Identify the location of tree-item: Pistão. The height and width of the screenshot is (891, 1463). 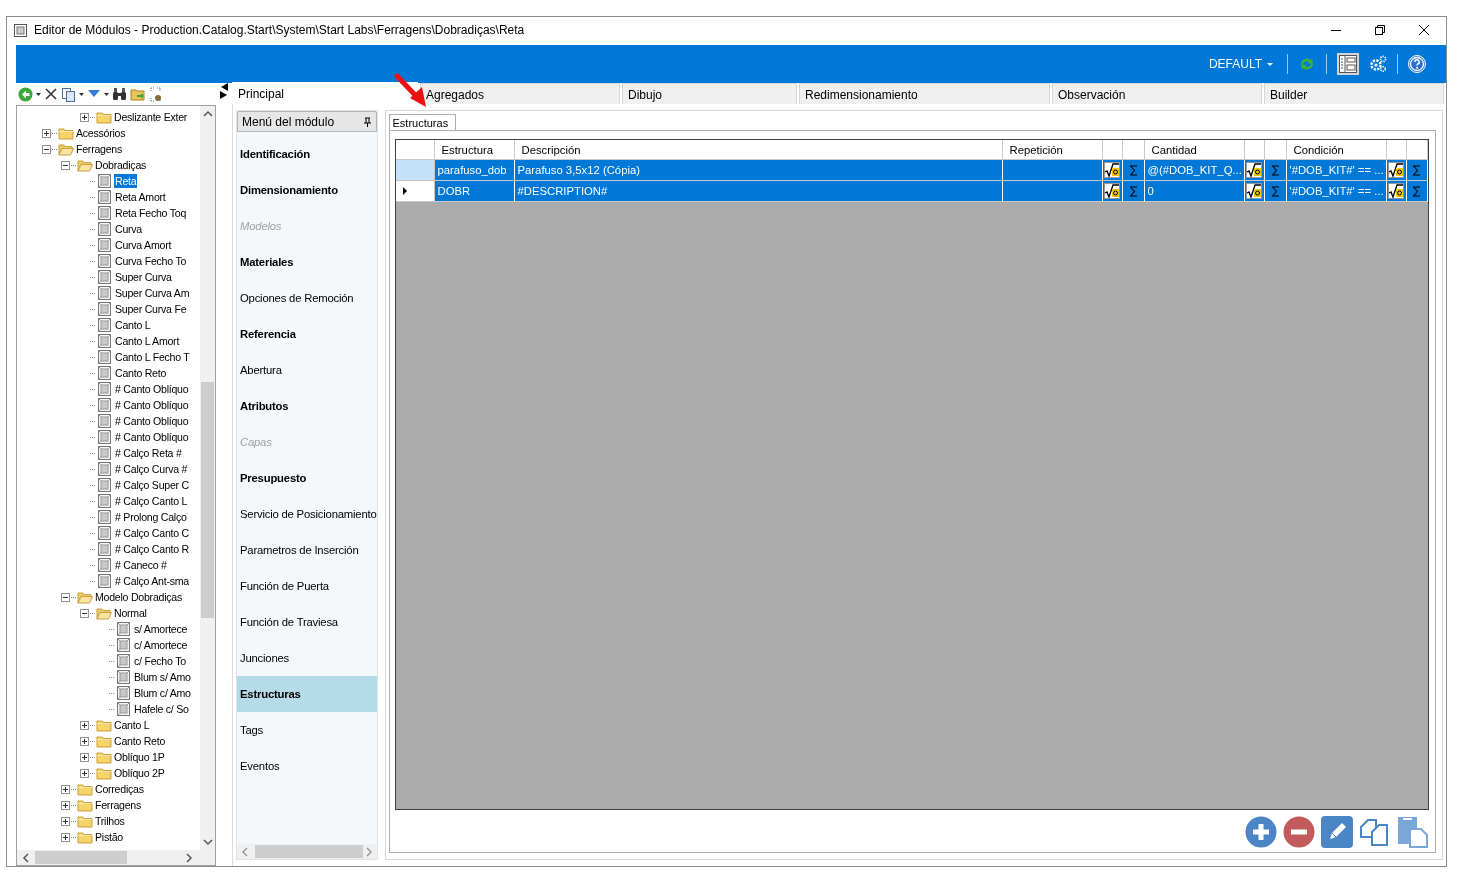
(109, 837).